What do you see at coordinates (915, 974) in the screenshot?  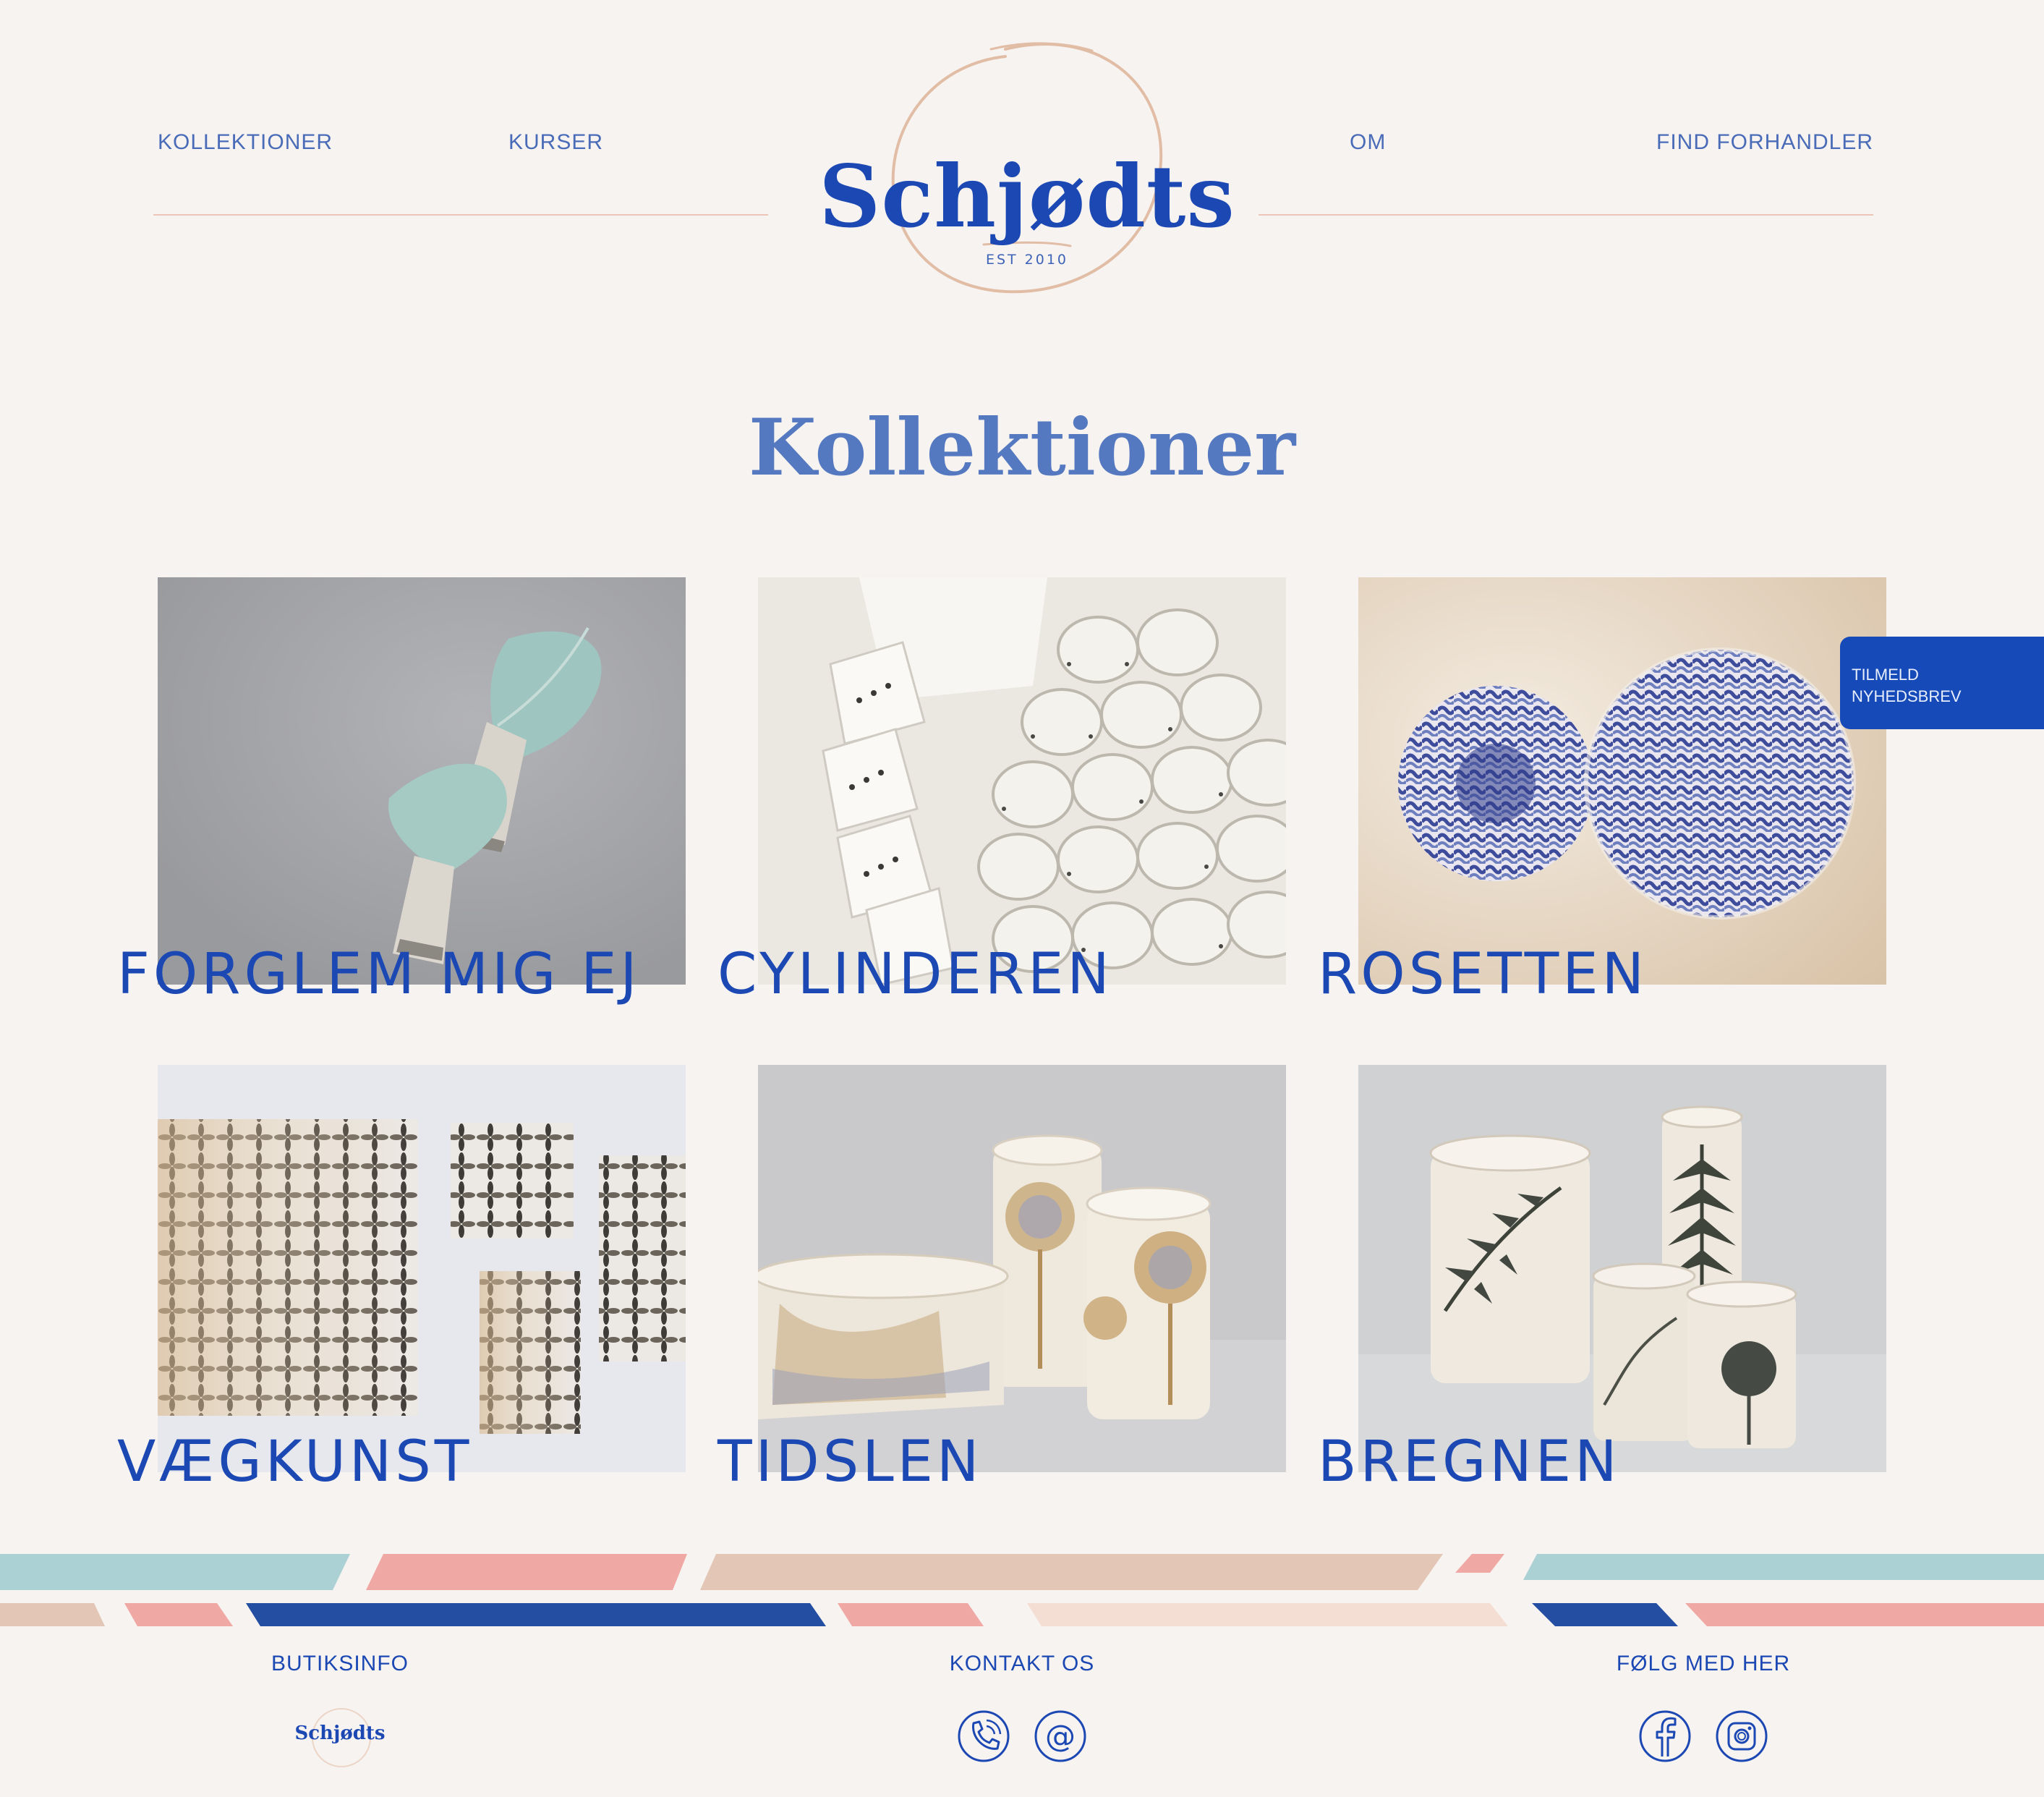 I see `collection-title: CYLINDEREN` at bounding box center [915, 974].